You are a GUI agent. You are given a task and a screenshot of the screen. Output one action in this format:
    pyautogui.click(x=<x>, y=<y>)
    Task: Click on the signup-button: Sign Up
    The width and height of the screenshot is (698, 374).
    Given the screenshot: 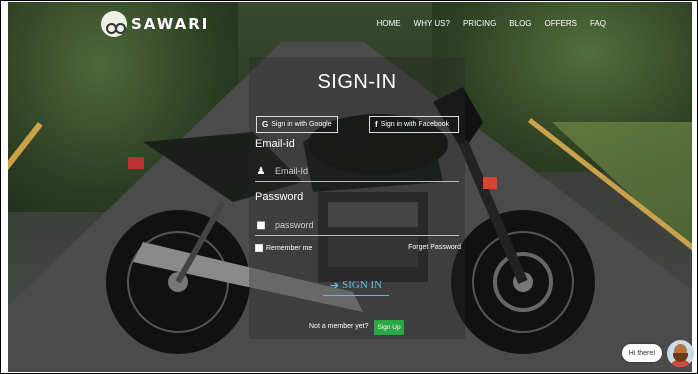 What is the action you would take?
    pyautogui.click(x=389, y=327)
    